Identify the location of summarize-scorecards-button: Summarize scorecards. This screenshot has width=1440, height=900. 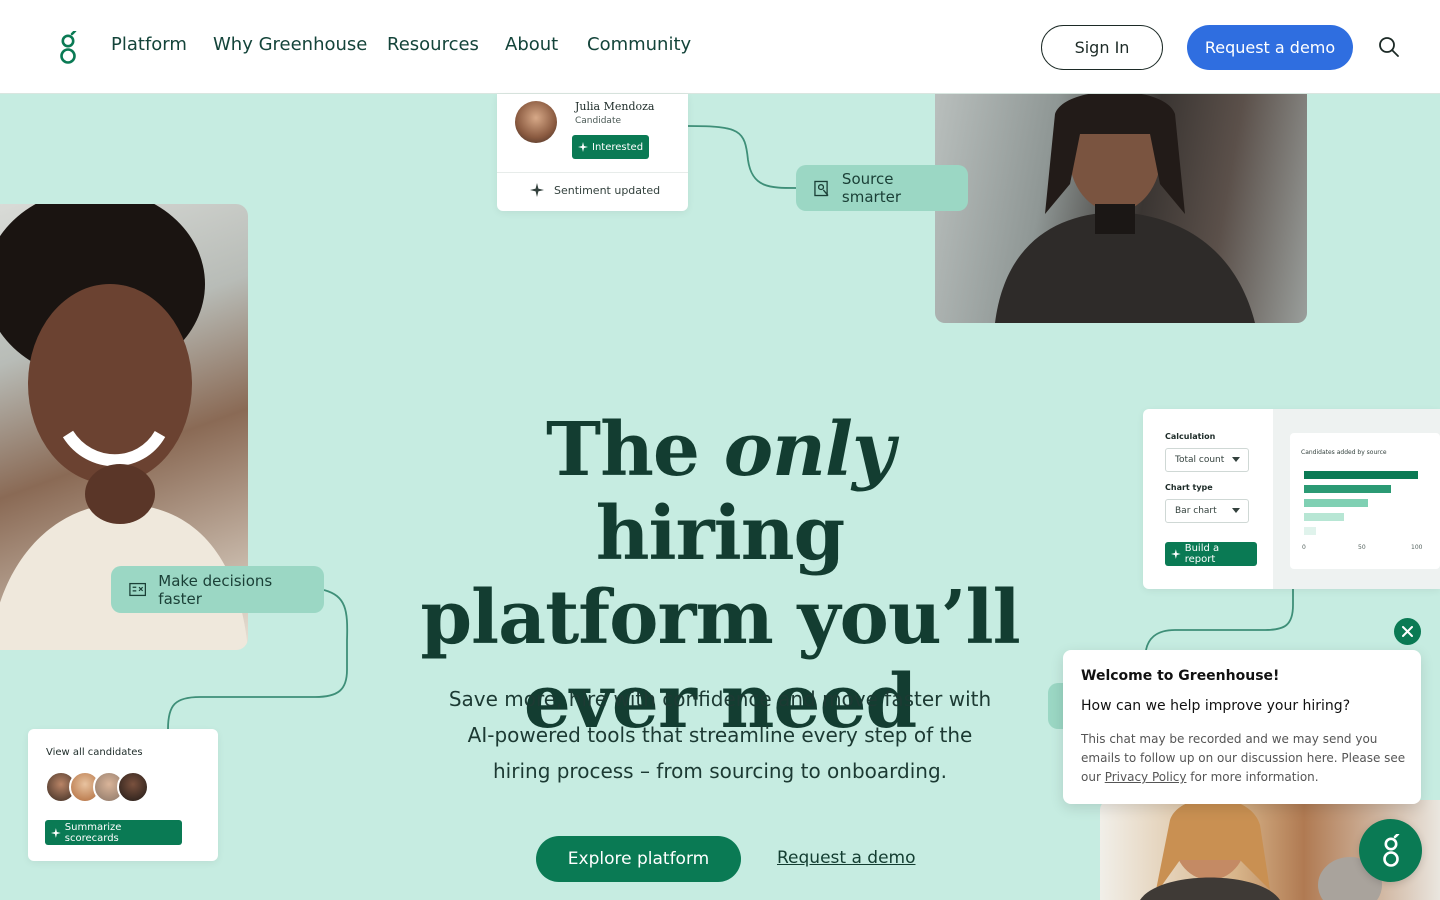
(113, 832).